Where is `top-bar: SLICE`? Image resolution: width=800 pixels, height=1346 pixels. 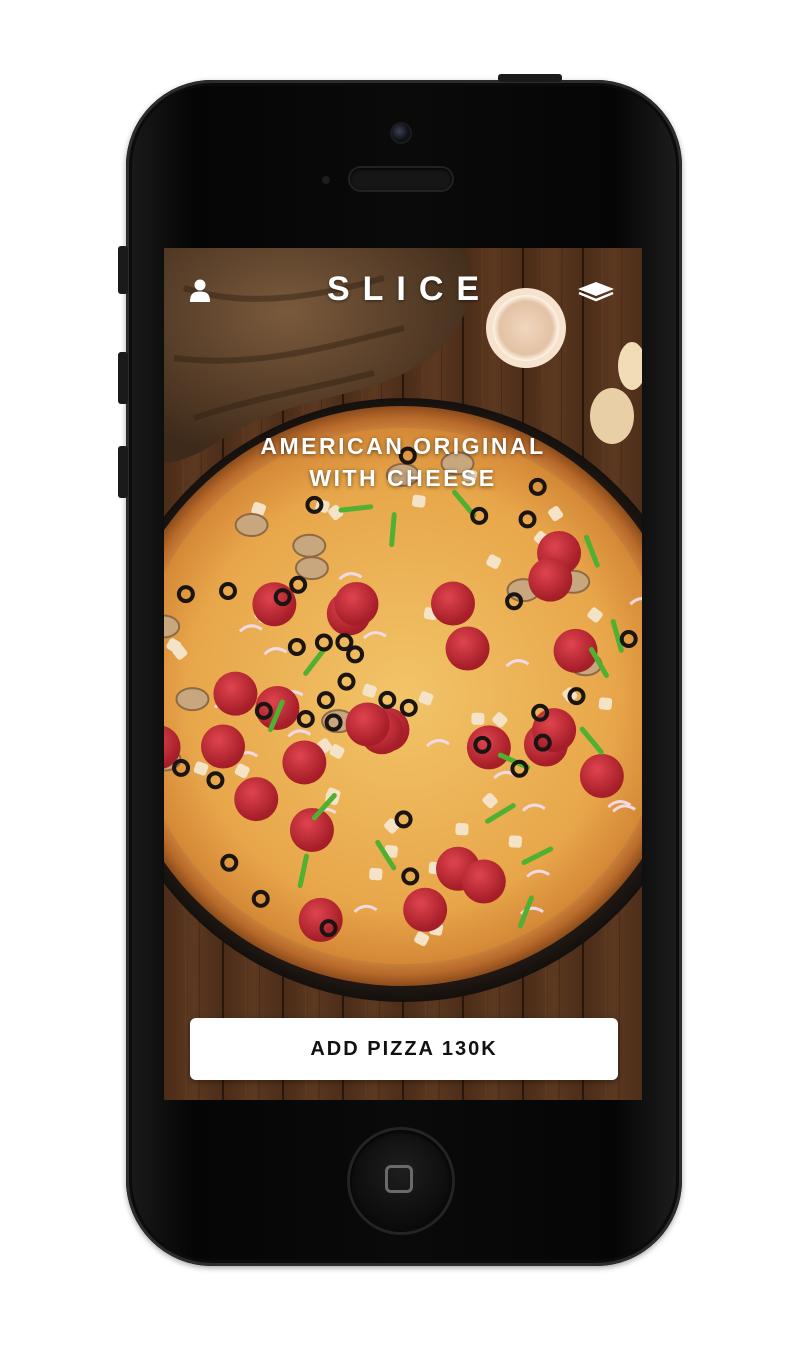
top-bar: SLICE is located at coordinates (403, 293).